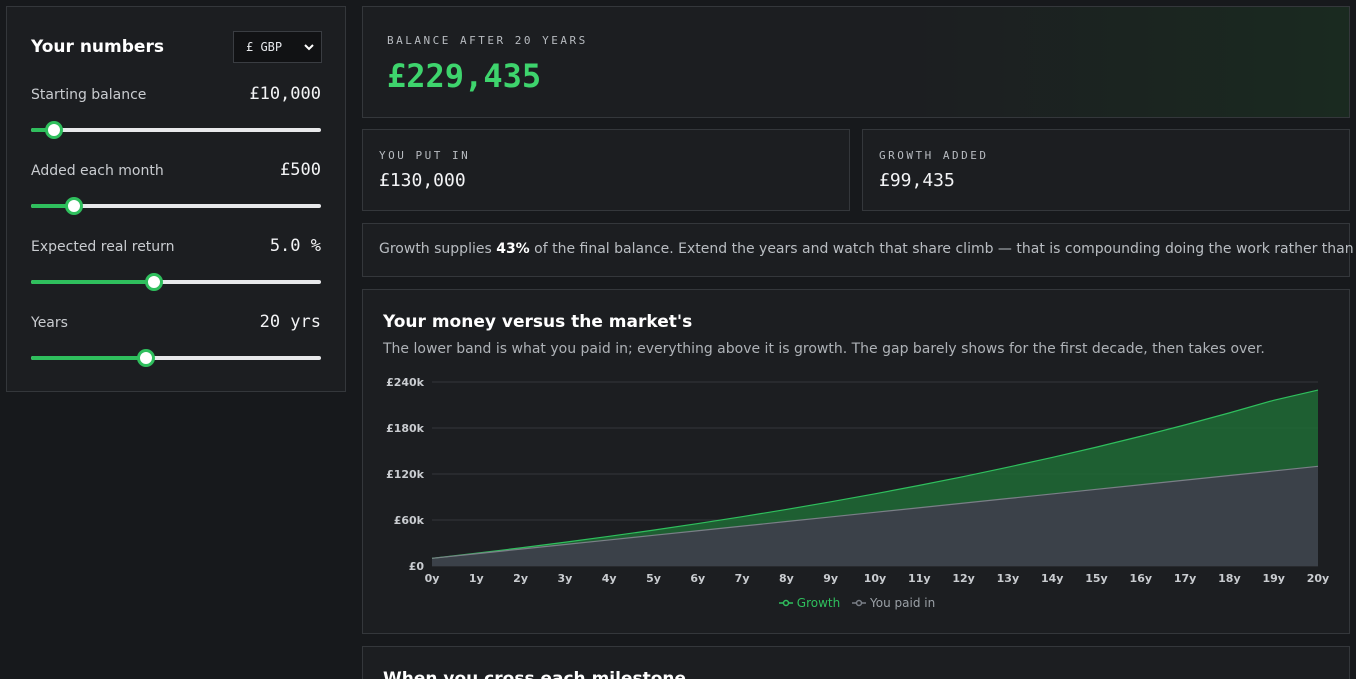  Describe the element at coordinates (417, 566) in the screenshot. I see `y-tick-label: £0` at that location.